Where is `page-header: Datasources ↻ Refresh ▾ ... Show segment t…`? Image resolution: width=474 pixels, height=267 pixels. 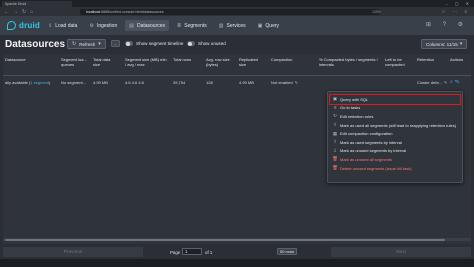
page-header: Datasources ↻ Refresh ▾ ... Show segment t… is located at coordinates (237, 44).